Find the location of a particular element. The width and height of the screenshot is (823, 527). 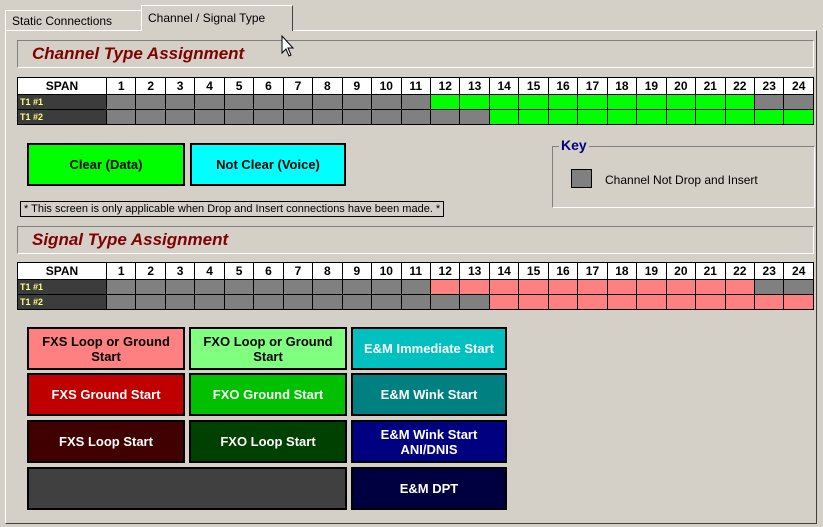

fxs-ground-start-button: FXS Ground Start is located at coordinates (106, 394).